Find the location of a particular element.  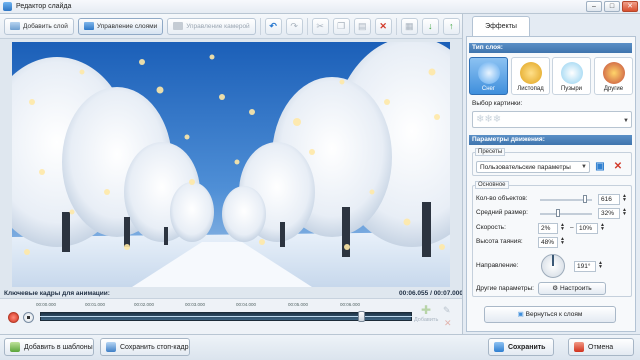

size-slider-rail is located at coordinates (566, 214).